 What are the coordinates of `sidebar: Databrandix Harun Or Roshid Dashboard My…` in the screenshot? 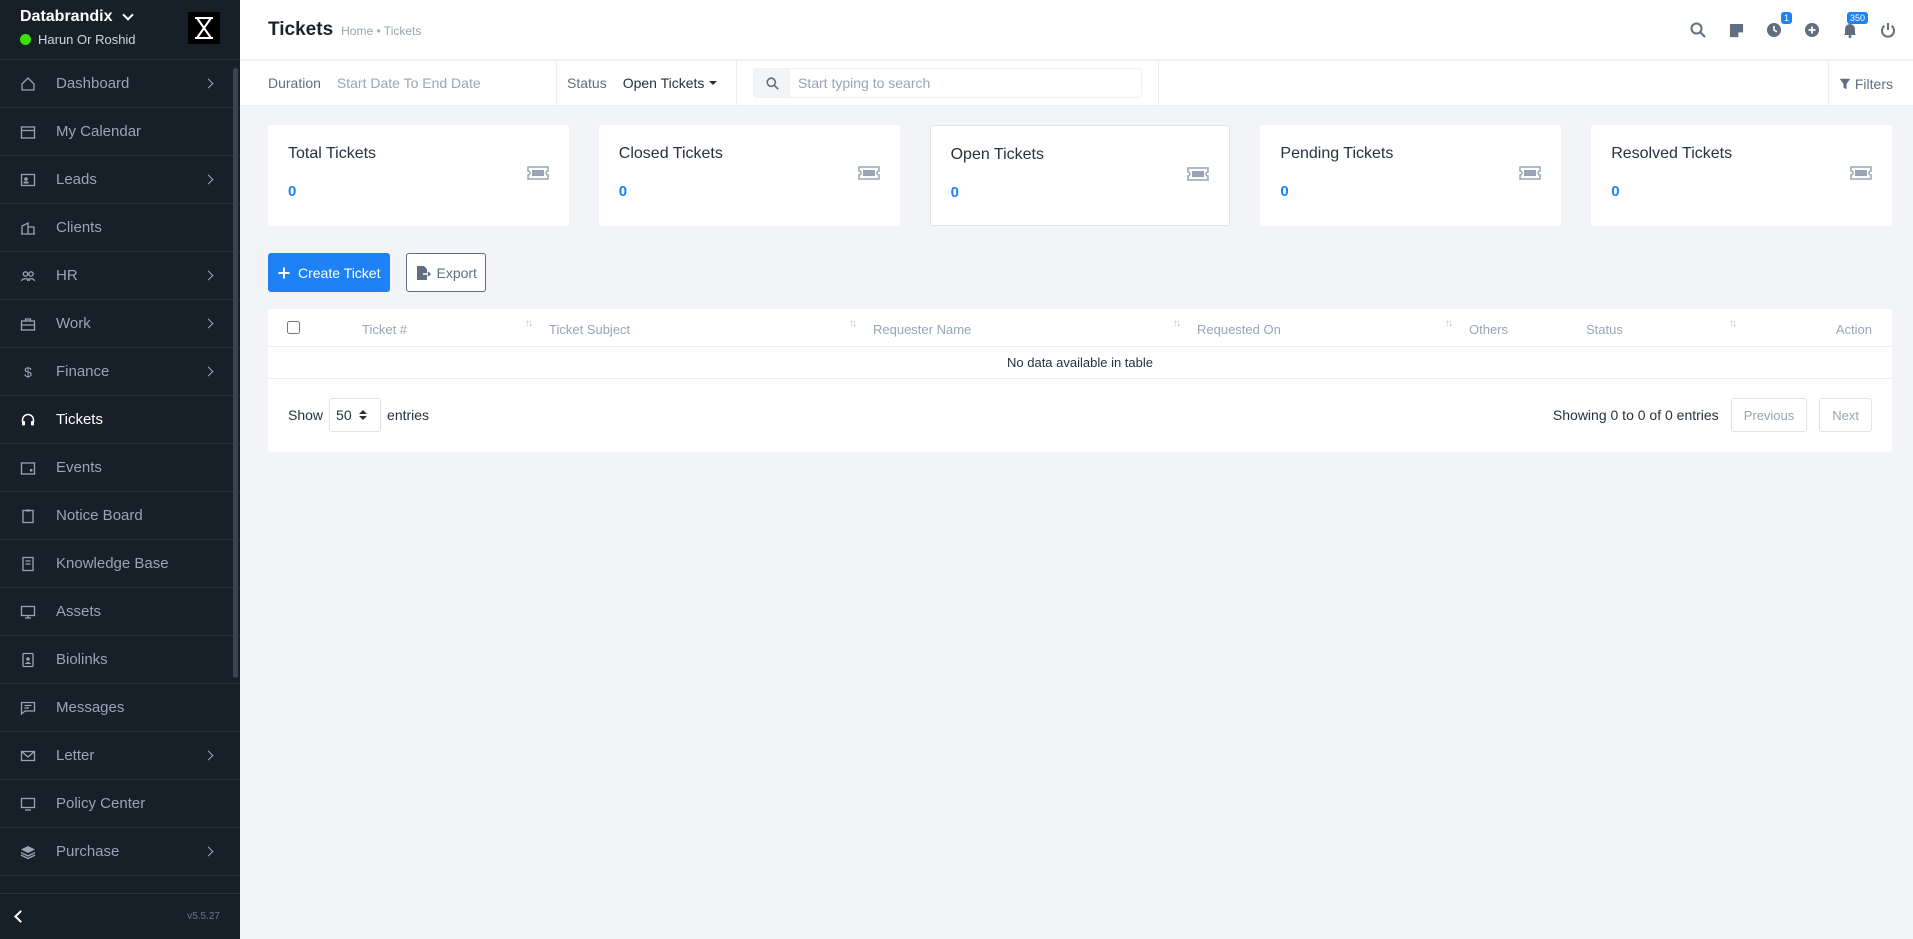 It's located at (120, 469).